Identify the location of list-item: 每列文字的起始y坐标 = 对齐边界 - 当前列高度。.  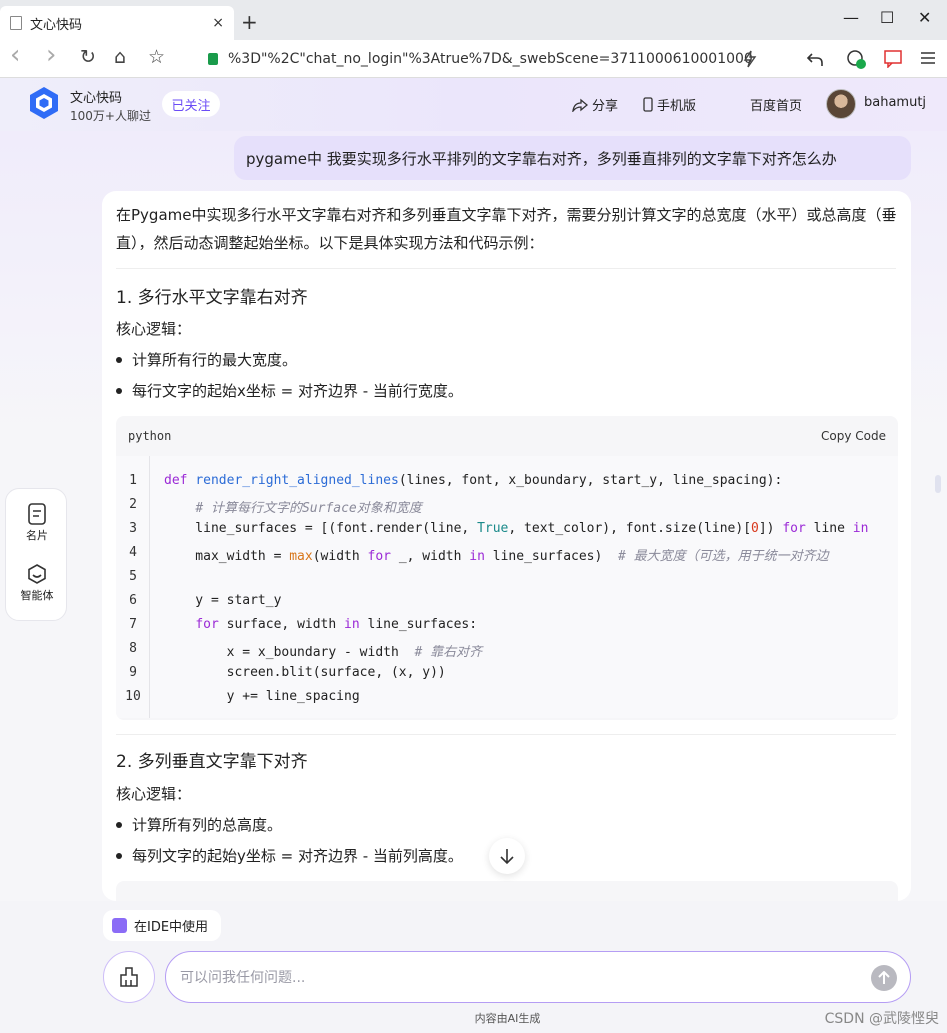
(289, 855).